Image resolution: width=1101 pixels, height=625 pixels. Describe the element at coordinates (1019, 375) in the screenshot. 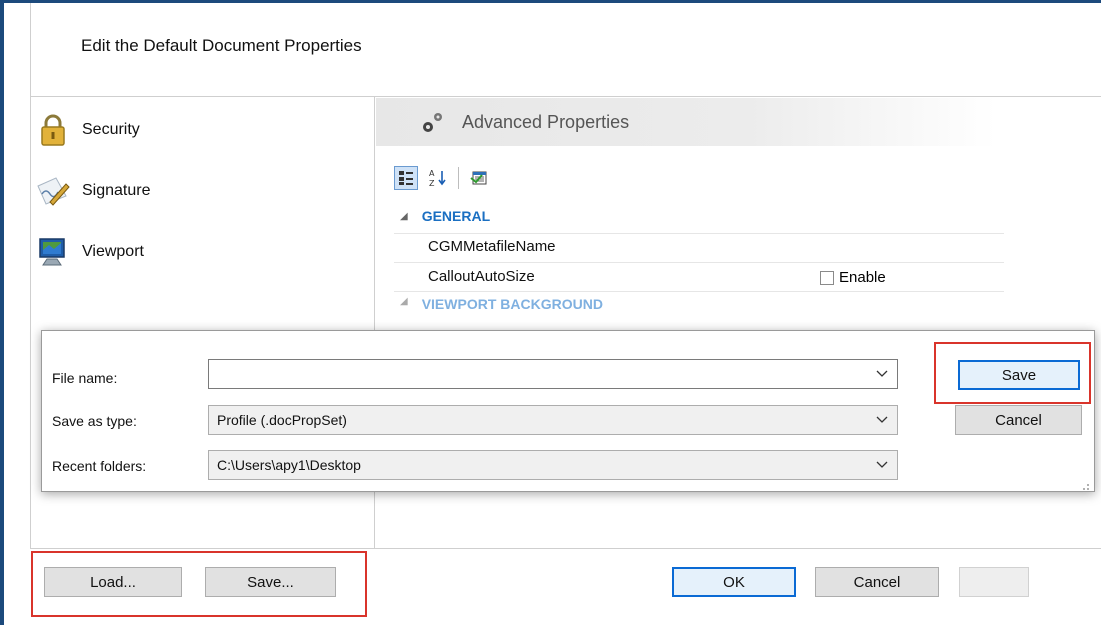

I see `dialog-save-button: Save` at that location.